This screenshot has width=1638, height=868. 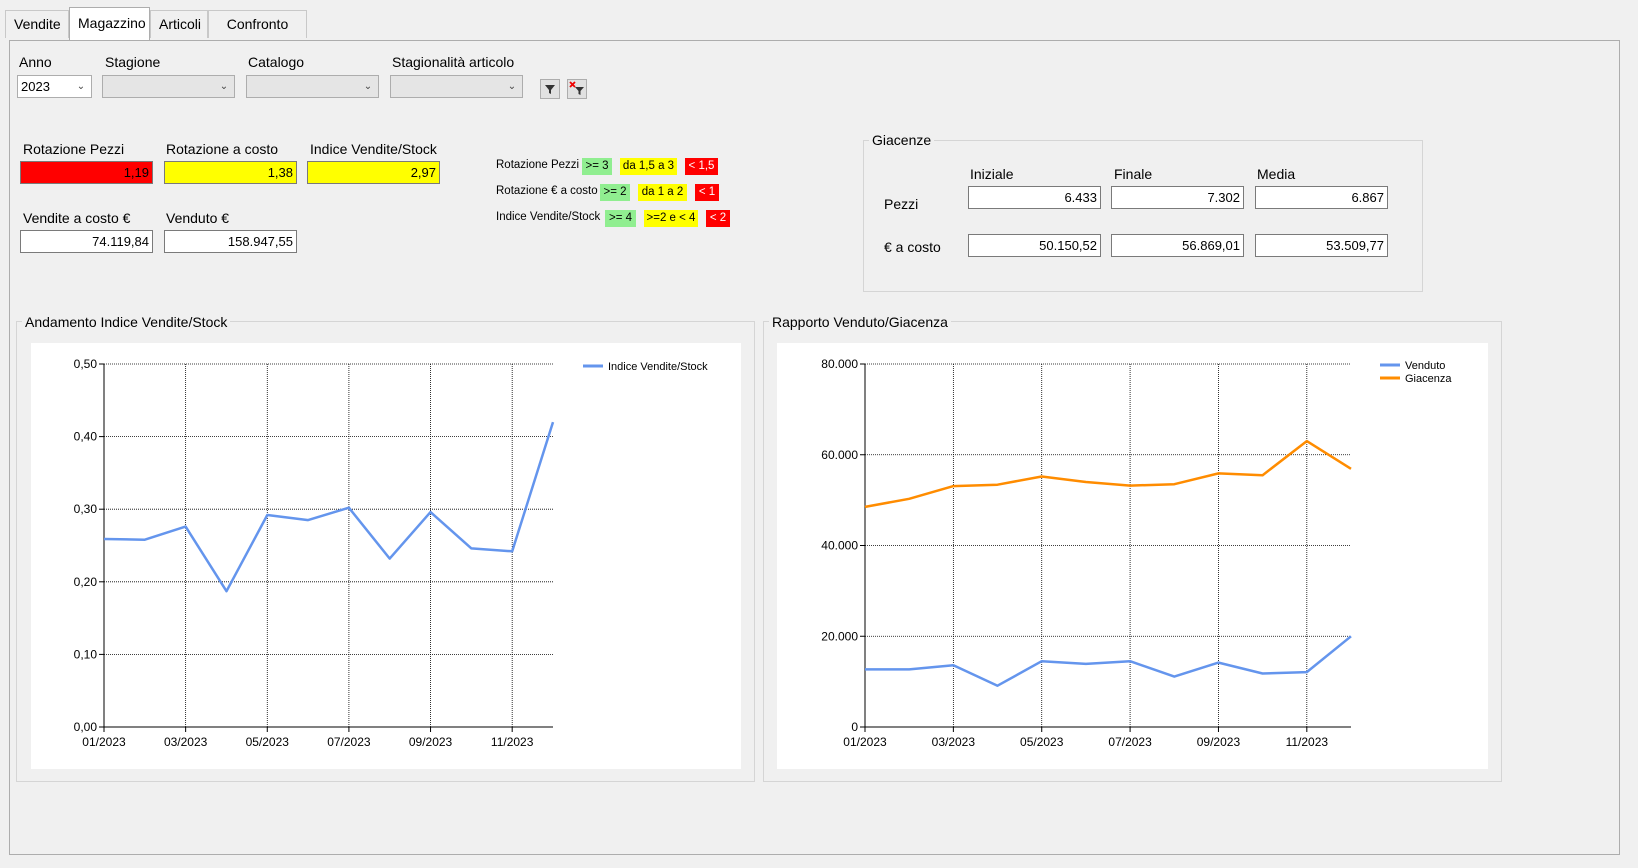 What do you see at coordinates (168, 86) in the screenshot?
I see `stagione-select: ⌄` at bounding box center [168, 86].